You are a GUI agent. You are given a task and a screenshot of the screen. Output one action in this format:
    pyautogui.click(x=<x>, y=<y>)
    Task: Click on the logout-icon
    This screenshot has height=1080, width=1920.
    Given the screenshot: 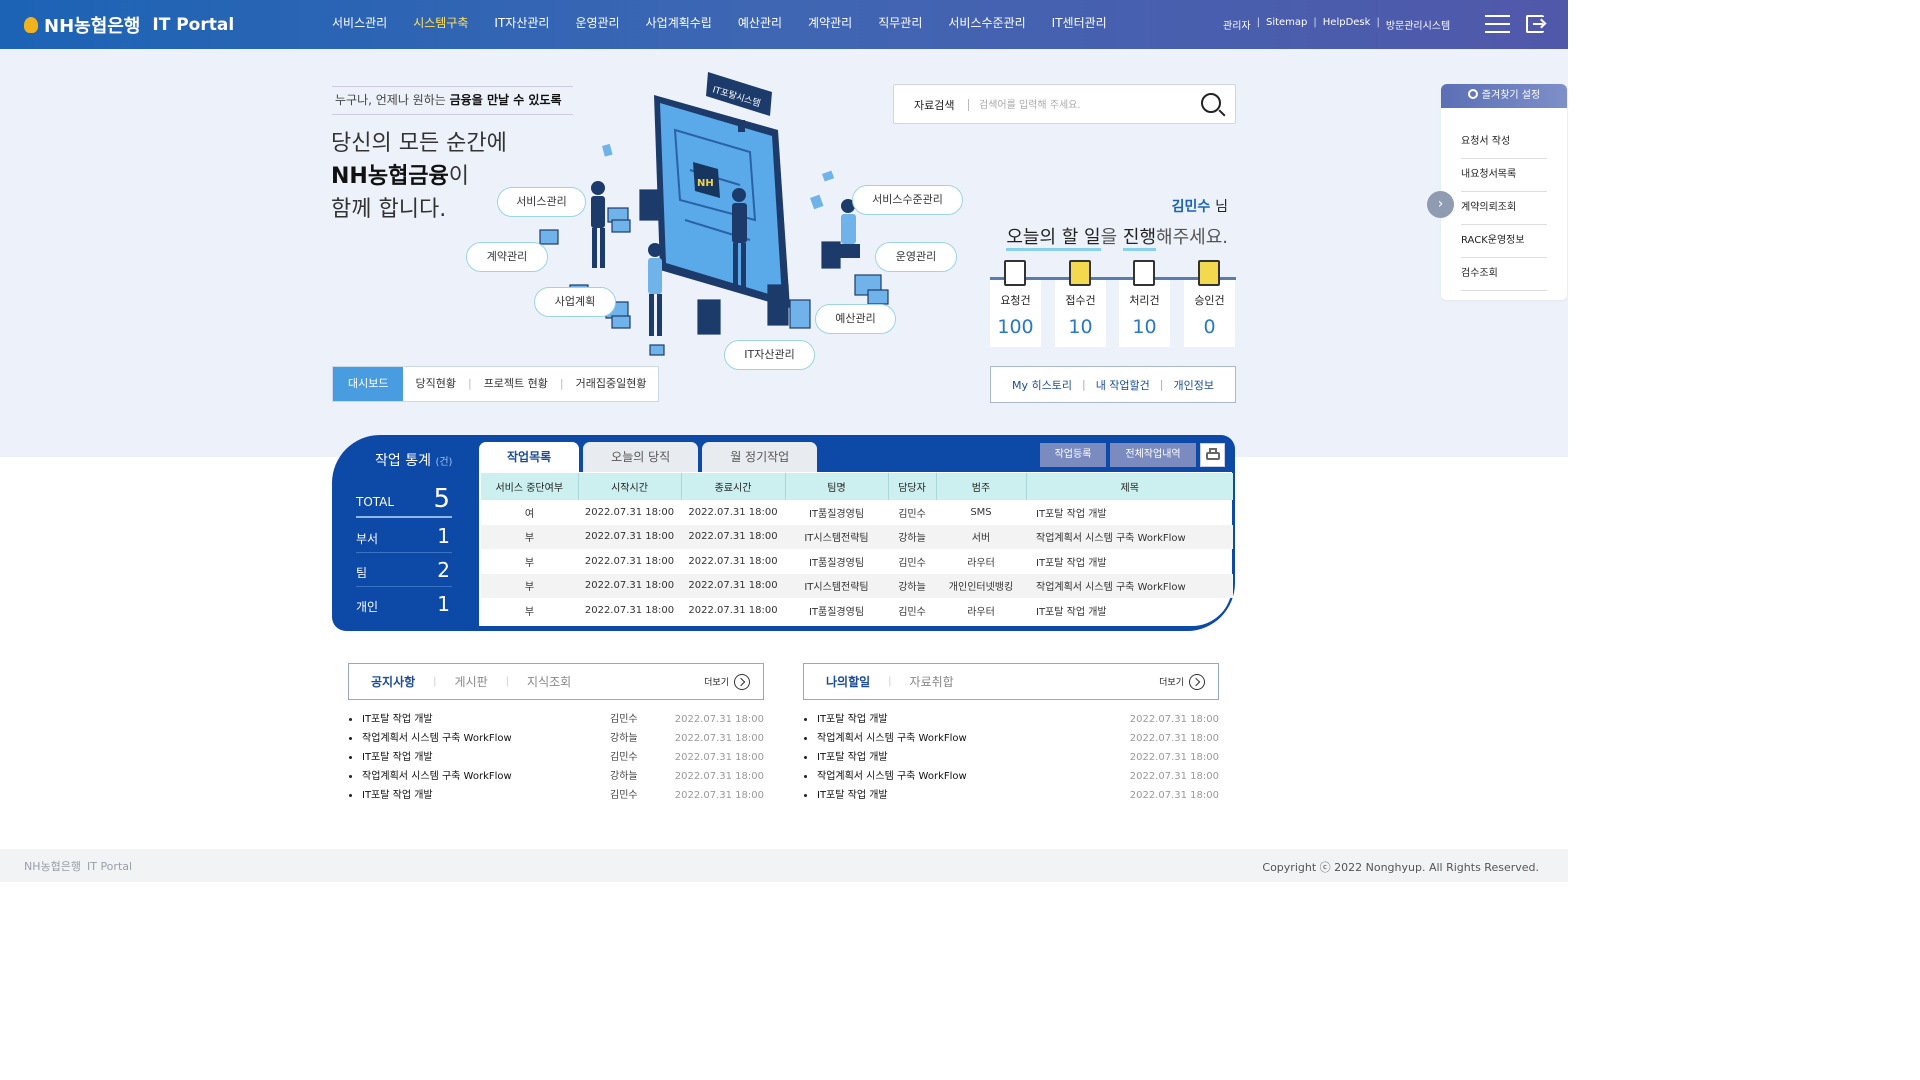 What is the action you would take?
    pyautogui.click(x=1535, y=24)
    